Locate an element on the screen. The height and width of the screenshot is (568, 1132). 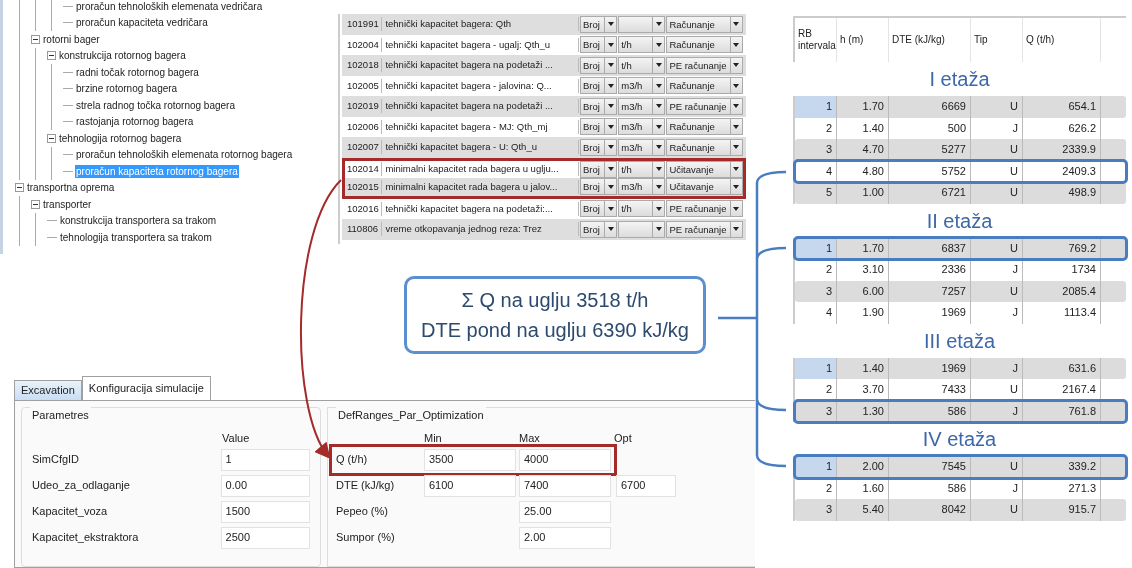
tree-item: proračun tehnoloških elemenata rotornog bagera is located at coordinates (184, 155).